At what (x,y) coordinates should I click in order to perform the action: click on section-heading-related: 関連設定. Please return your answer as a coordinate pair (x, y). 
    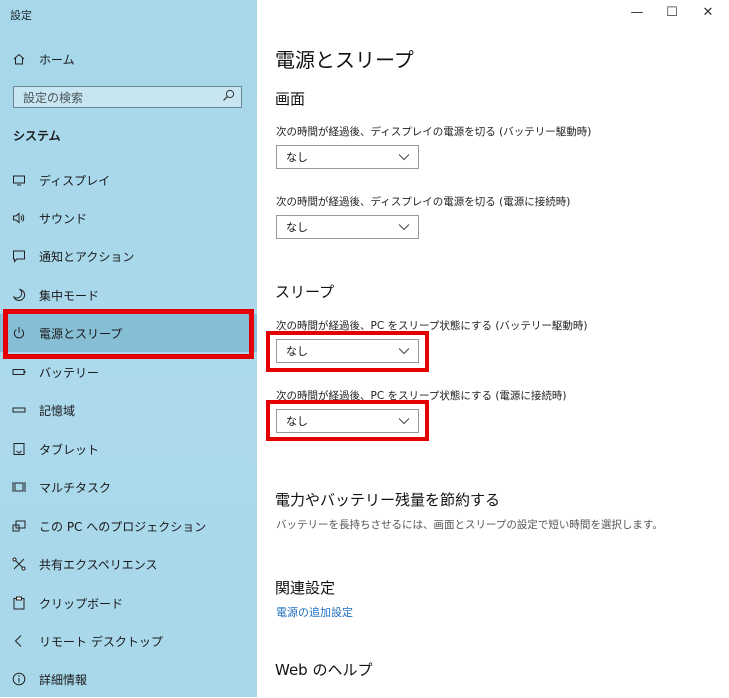
    Looking at the image, I should click on (305, 588).